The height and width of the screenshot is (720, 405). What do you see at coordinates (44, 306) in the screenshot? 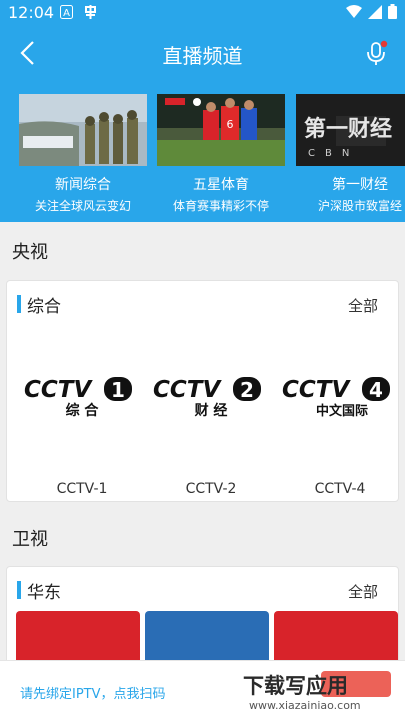
I see `panel-label: 综合` at bounding box center [44, 306].